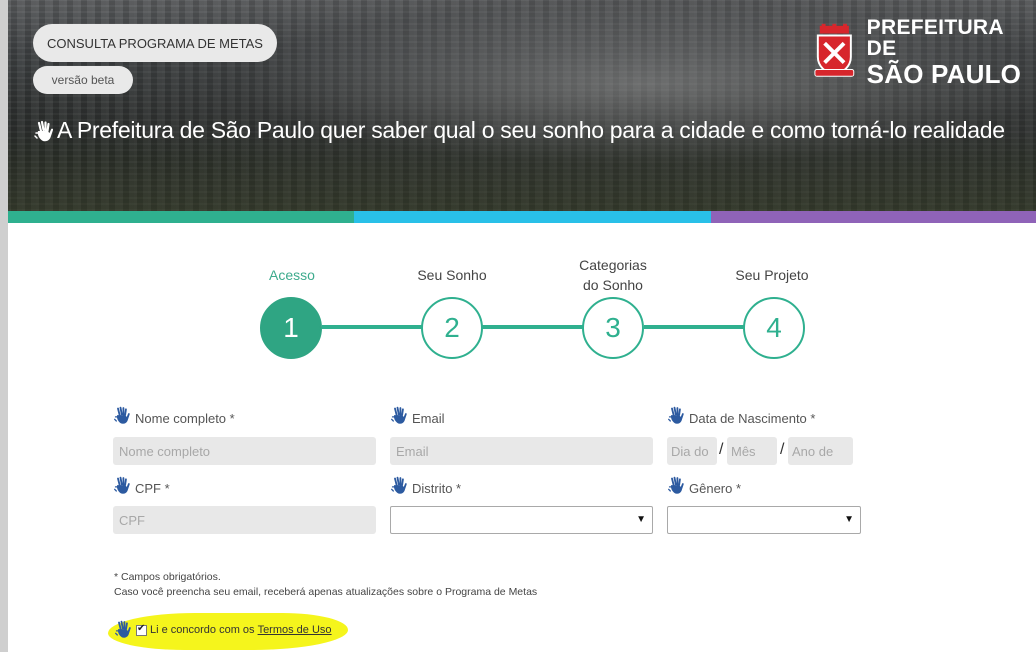  Describe the element at coordinates (715, 488) in the screenshot. I see `gender-label-text: Gênero *` at that location.